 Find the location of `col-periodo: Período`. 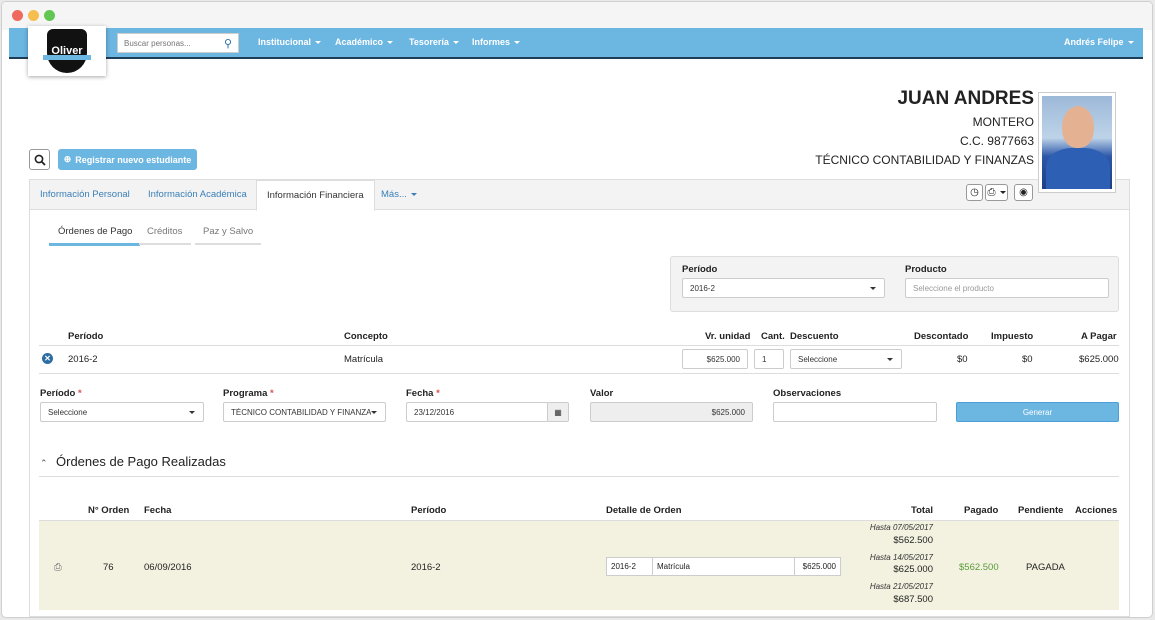

col-periodo: Período is located at coordinates (86, 336).